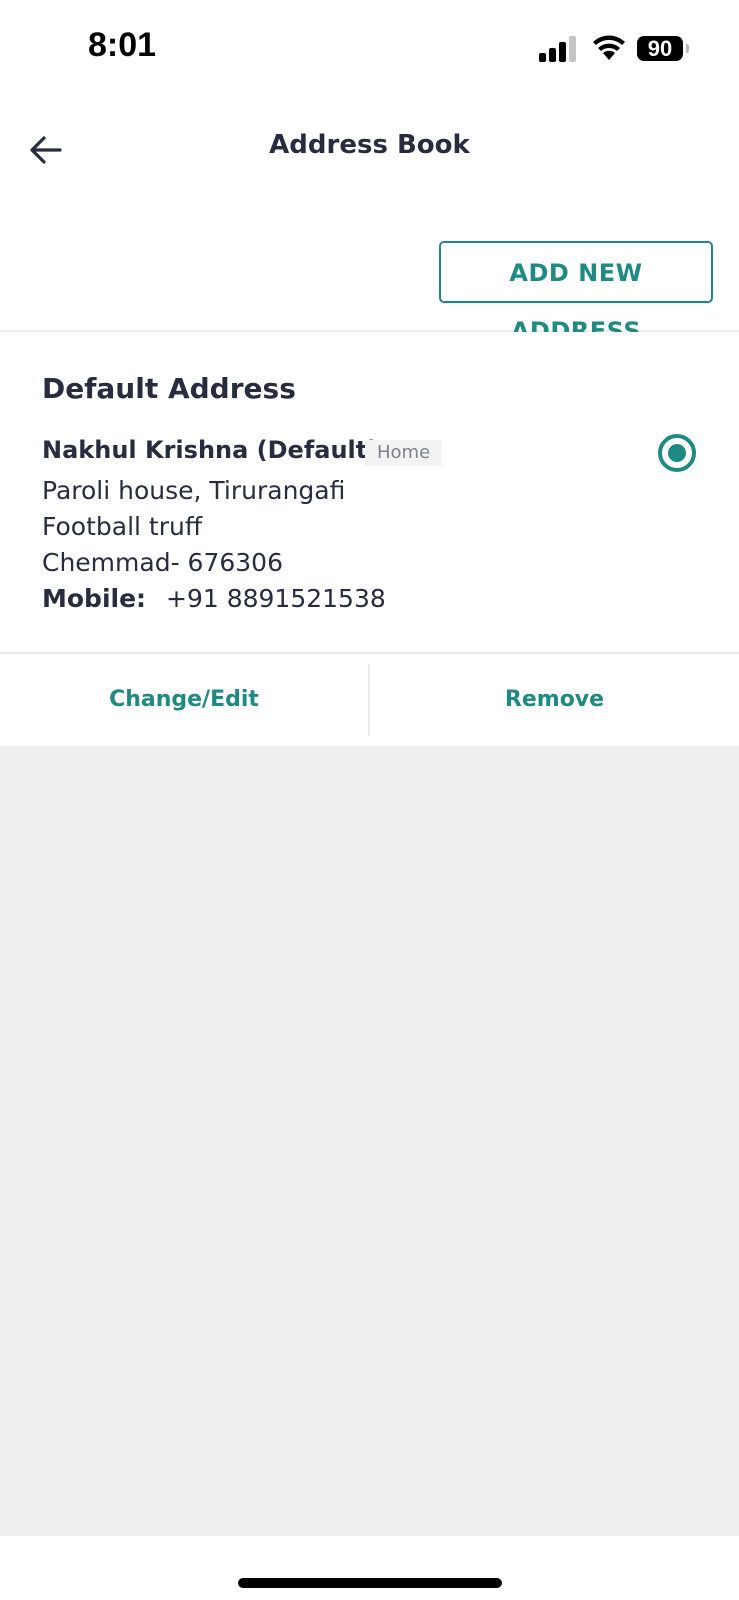  I want to click on address-type-tag: Home, so click(404, 453).